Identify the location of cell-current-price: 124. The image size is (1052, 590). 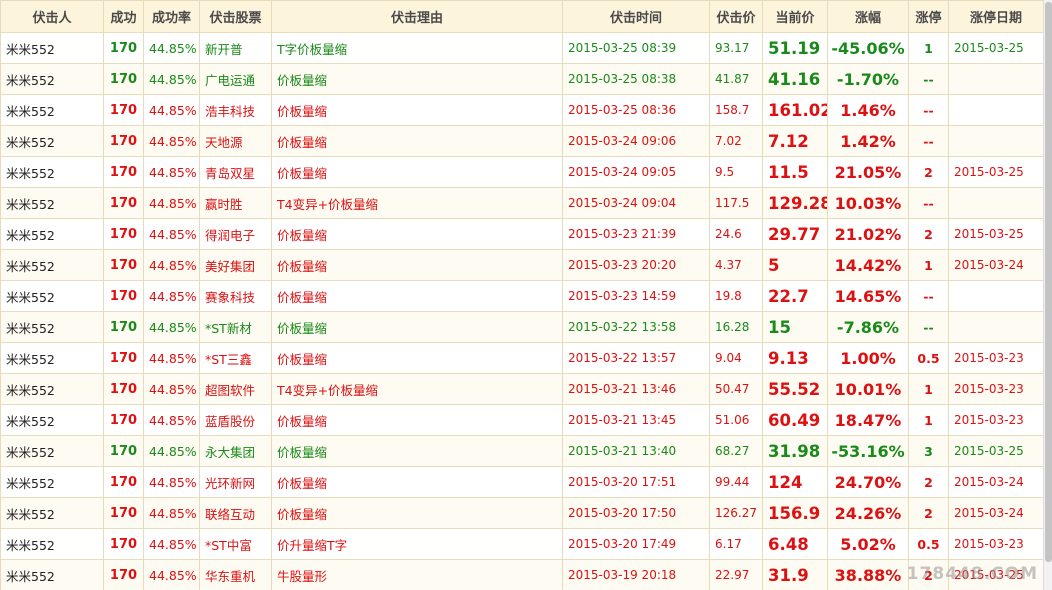
(795, 482).